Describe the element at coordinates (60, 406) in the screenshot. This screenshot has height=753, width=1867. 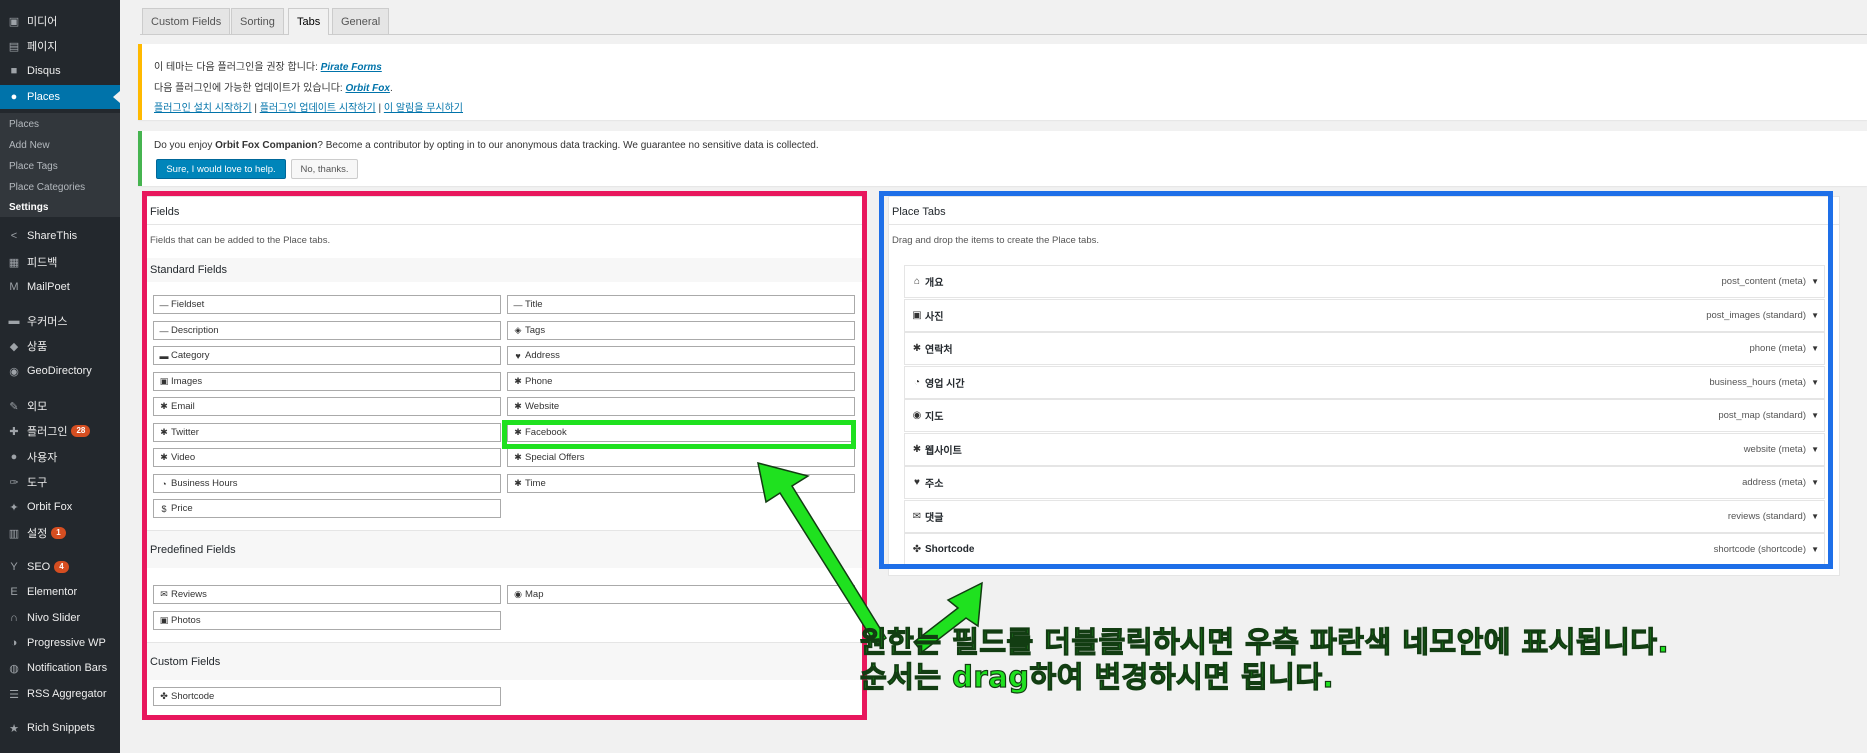
I see `nav-appearance: ✎ 외모` at that location.